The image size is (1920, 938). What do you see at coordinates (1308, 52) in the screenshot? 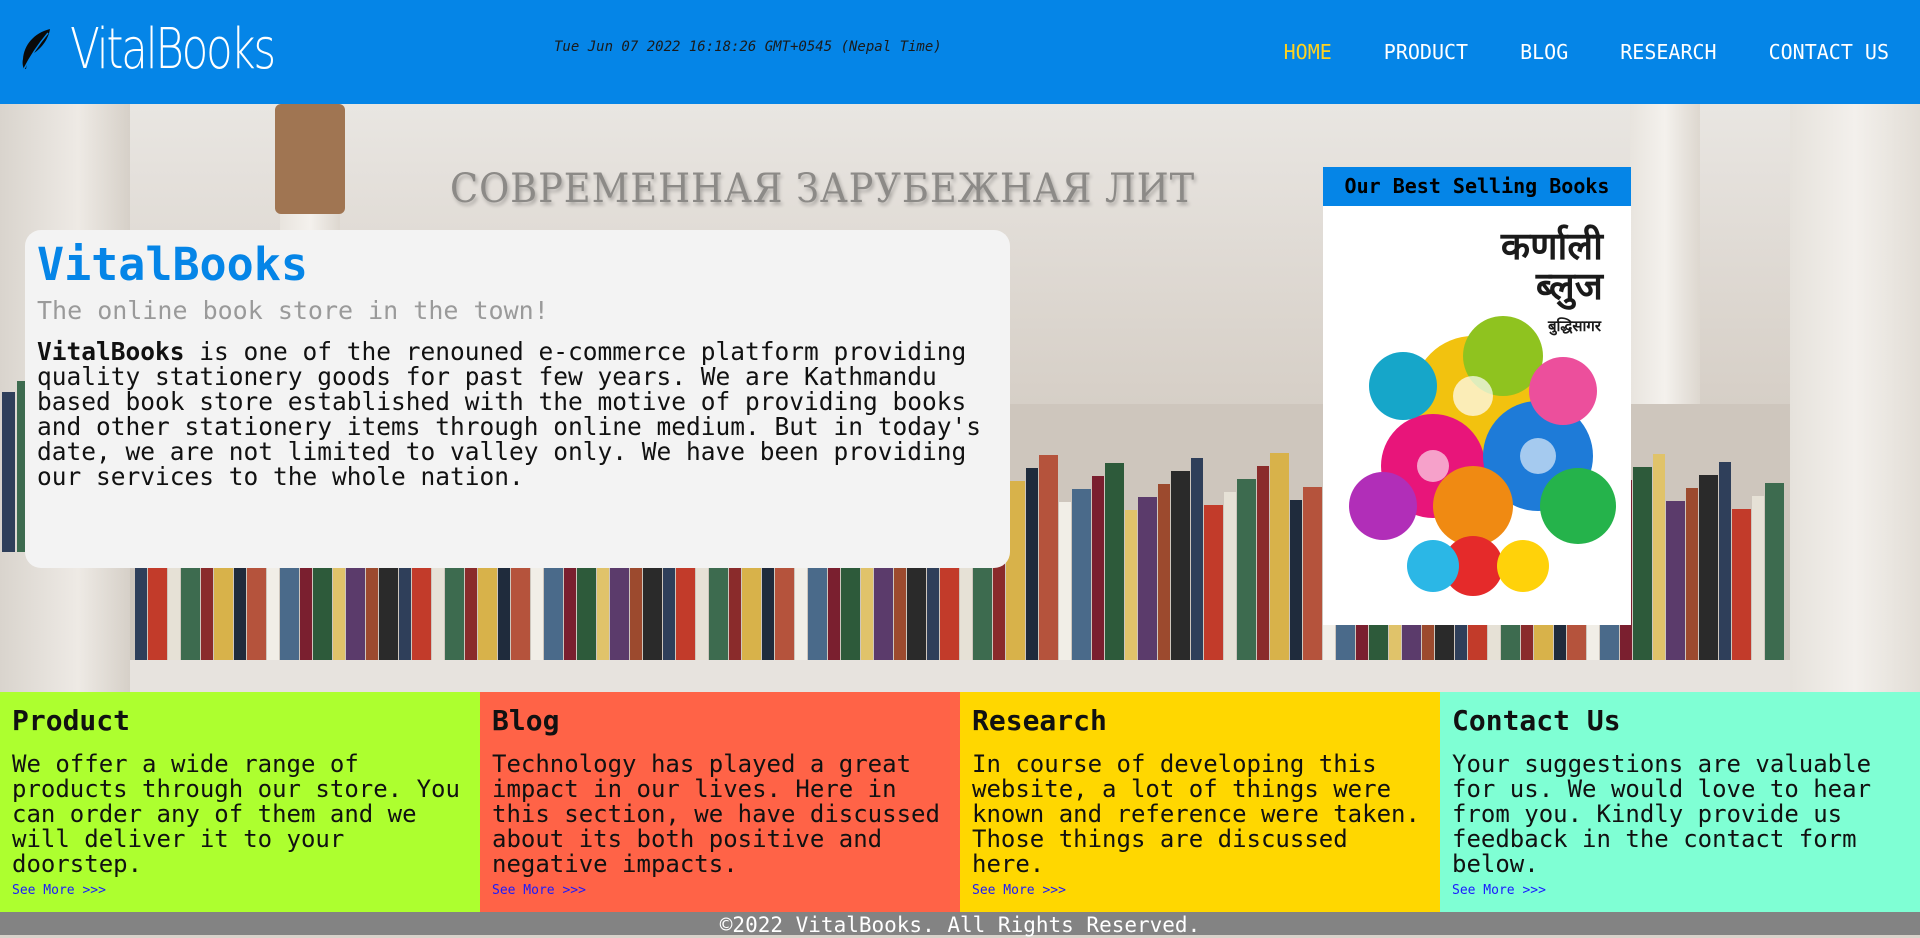
I see `nav-home: HOME` at bounding box center [1308, 52].